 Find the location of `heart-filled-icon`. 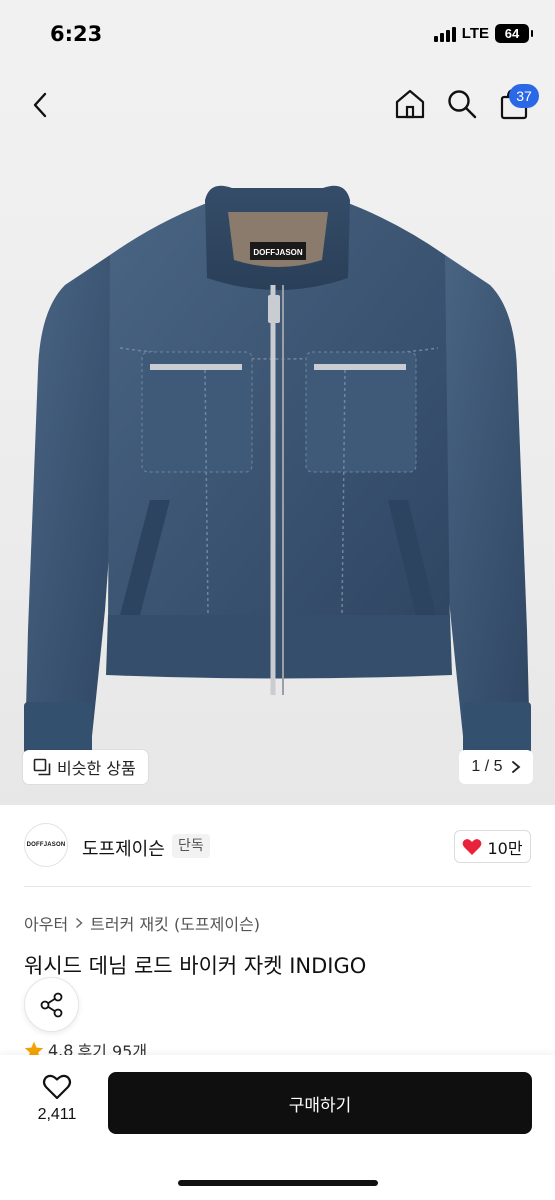

heart-filled-icon is located at coordinates (472, 846).